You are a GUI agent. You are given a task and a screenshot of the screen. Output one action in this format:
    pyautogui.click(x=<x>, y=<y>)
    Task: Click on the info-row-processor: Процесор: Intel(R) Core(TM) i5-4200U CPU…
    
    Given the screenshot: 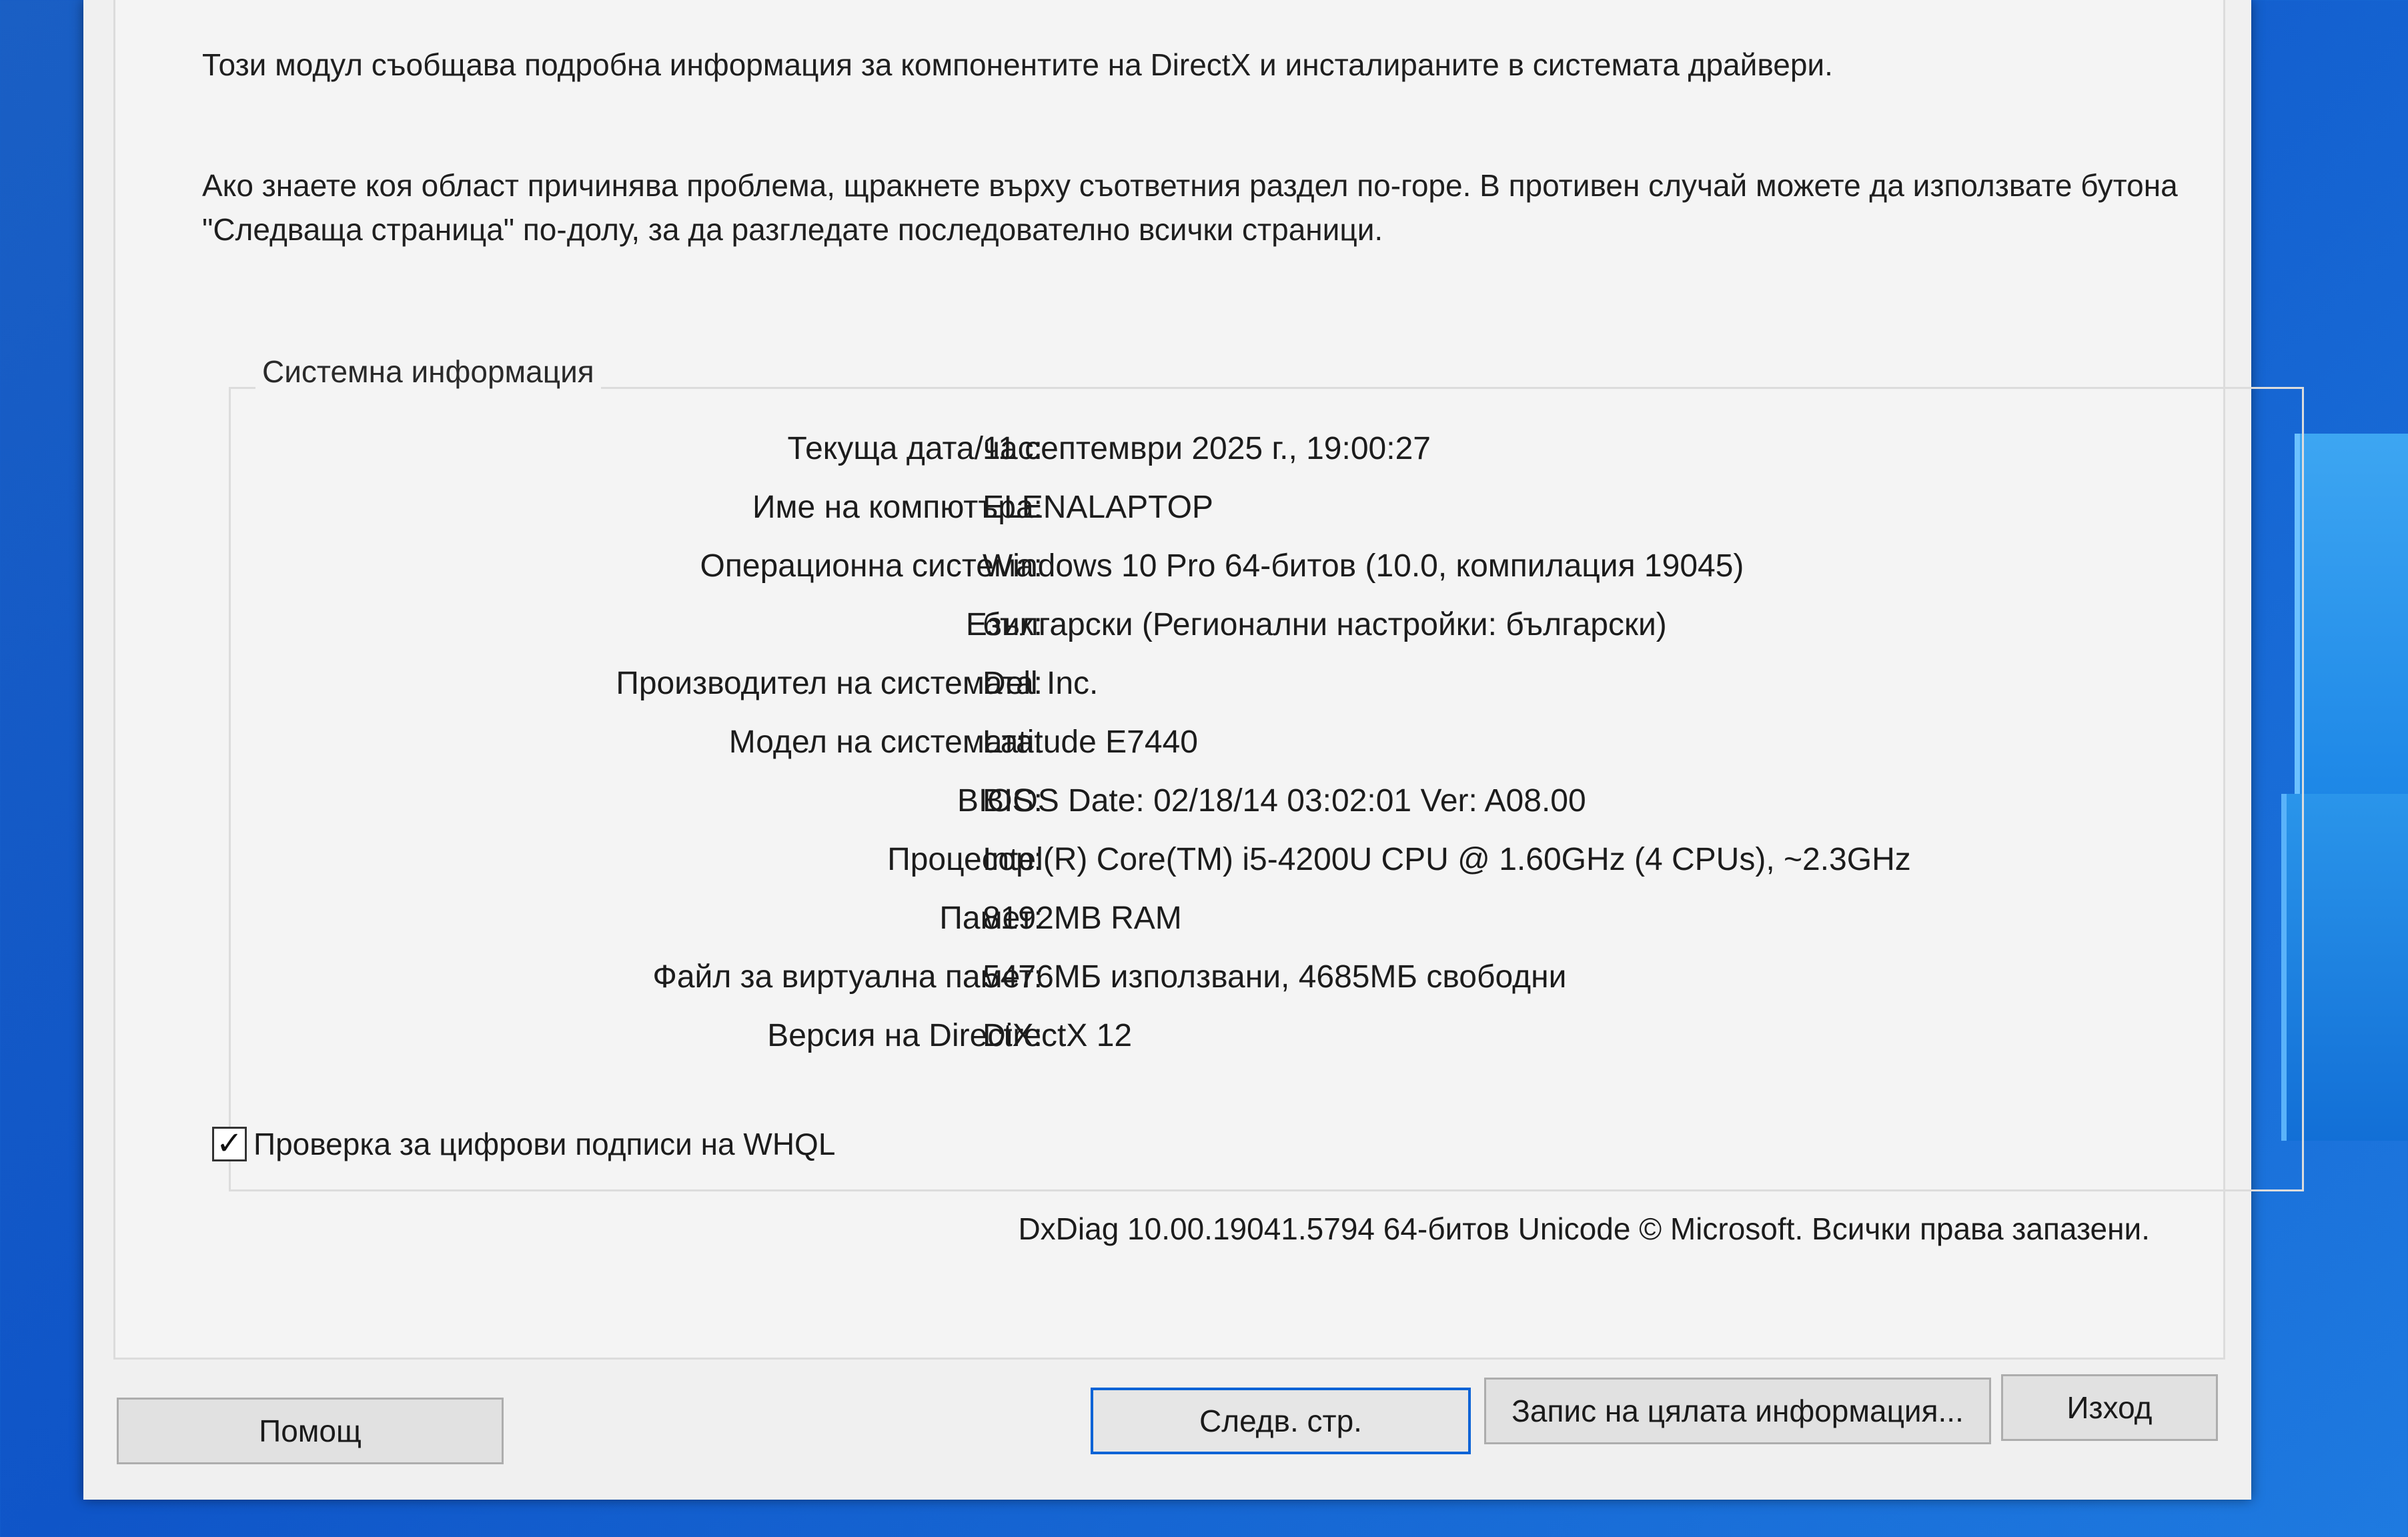 What is the action you would take?
    pyautogui.click(x=1199, y=864)
    